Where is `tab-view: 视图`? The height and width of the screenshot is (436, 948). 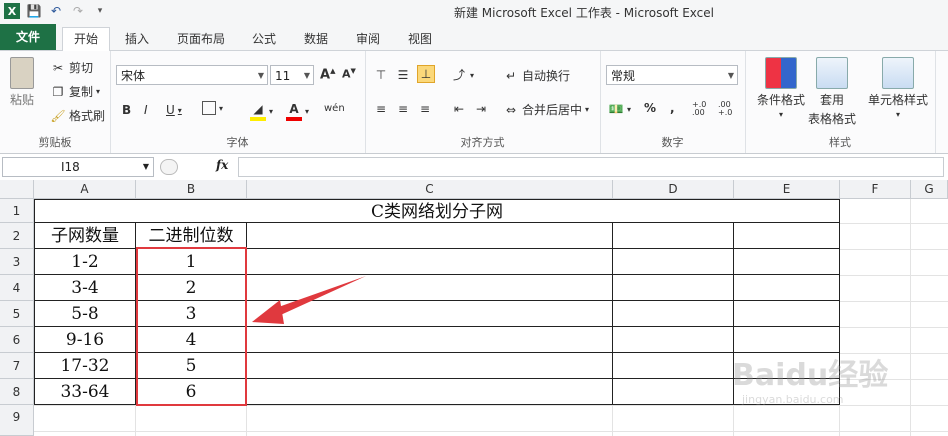
tab-view: 视图 is located at coordinates (420, 39).